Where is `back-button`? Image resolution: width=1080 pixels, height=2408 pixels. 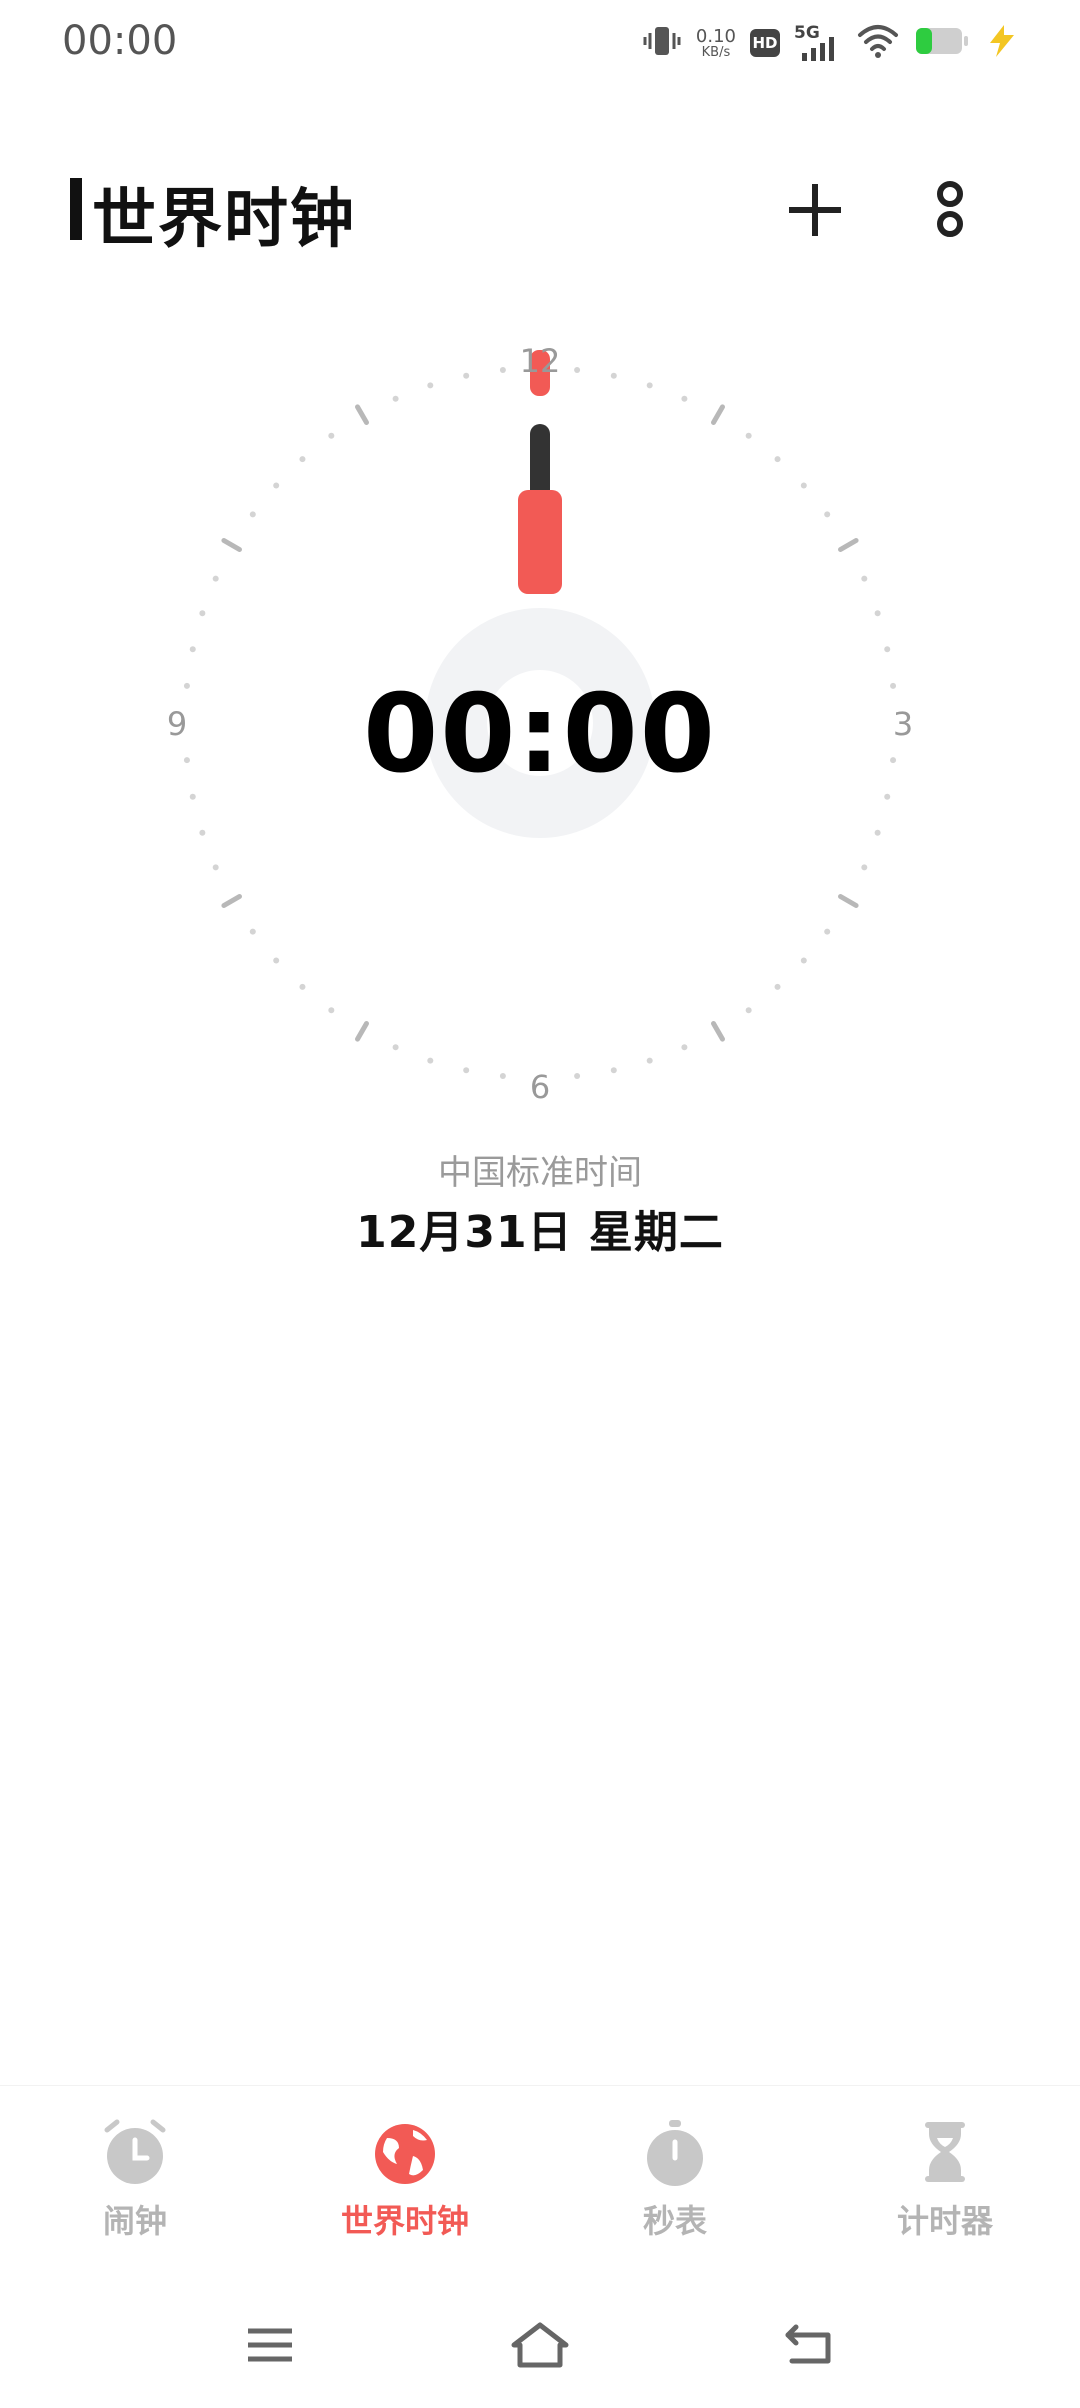
back-button is located at coordinates (810, 2345).